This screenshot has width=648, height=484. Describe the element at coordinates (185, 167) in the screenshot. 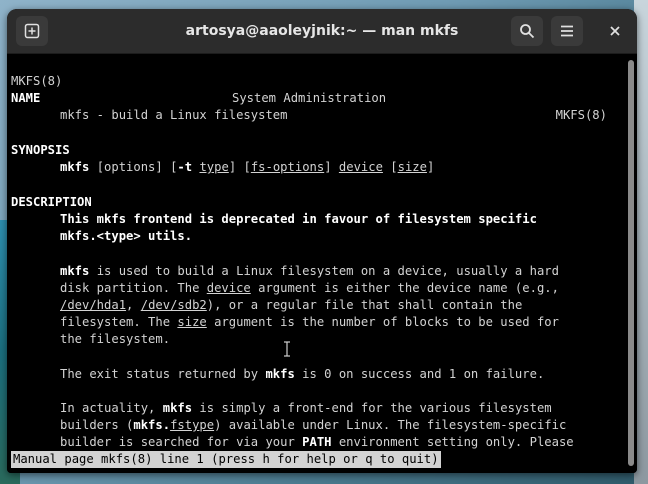

I see `synopsis-flag-t: -t` at that location.